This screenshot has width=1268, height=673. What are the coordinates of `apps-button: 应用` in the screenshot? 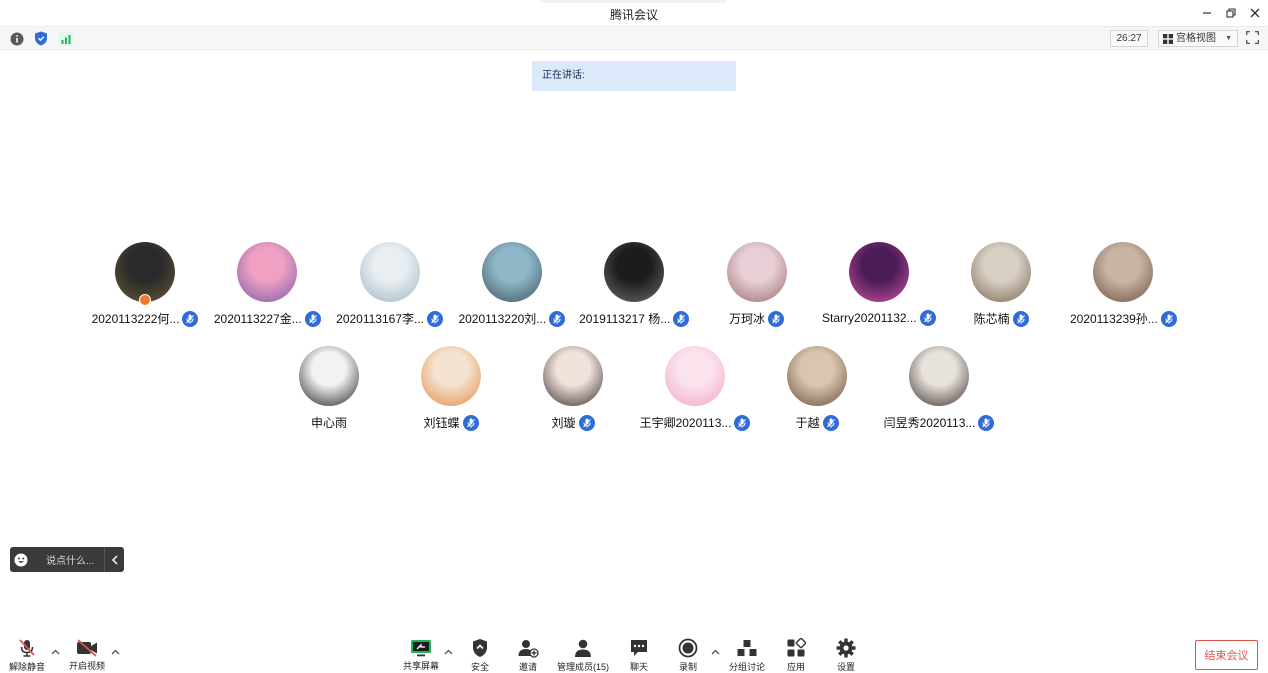 It's located at (796, 655).